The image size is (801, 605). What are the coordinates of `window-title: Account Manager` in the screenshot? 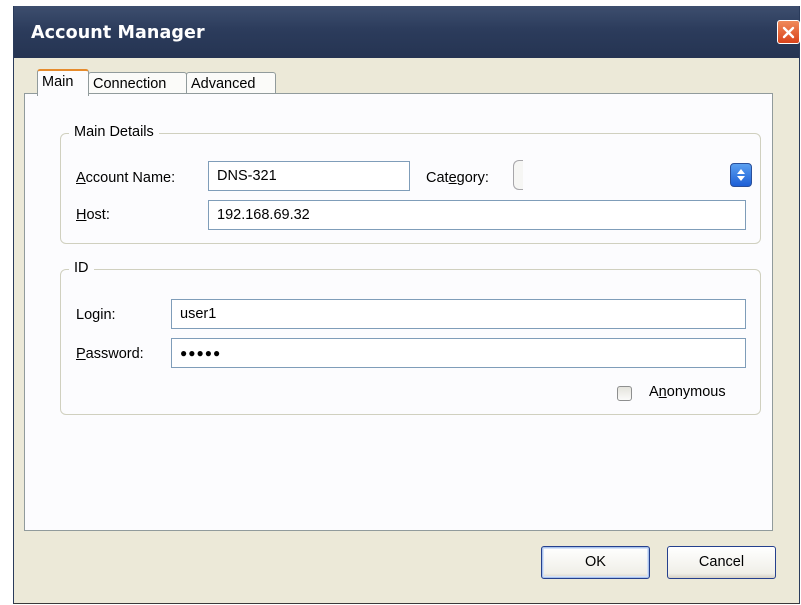 It's located at (118, 33).